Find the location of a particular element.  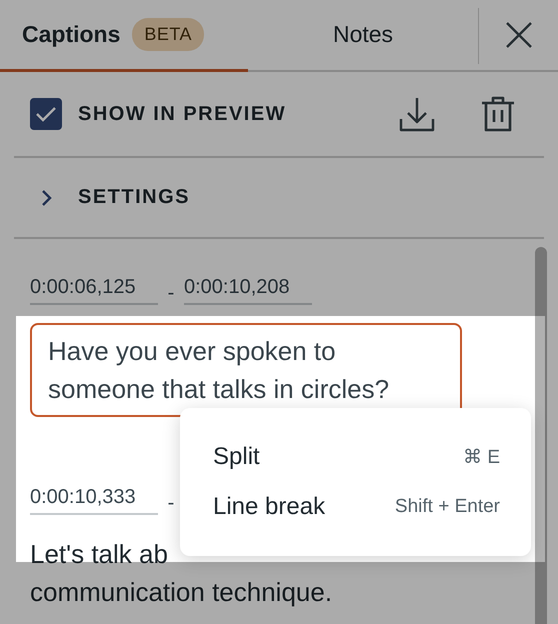

check-icon is located at coordinates (46, 114).